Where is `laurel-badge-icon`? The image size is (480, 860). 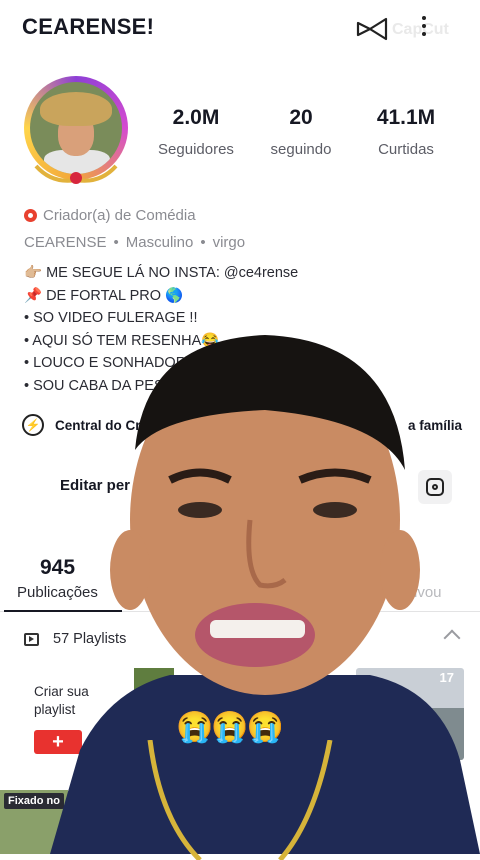 laurel-badge-icon is located at coordinates (76, 174).